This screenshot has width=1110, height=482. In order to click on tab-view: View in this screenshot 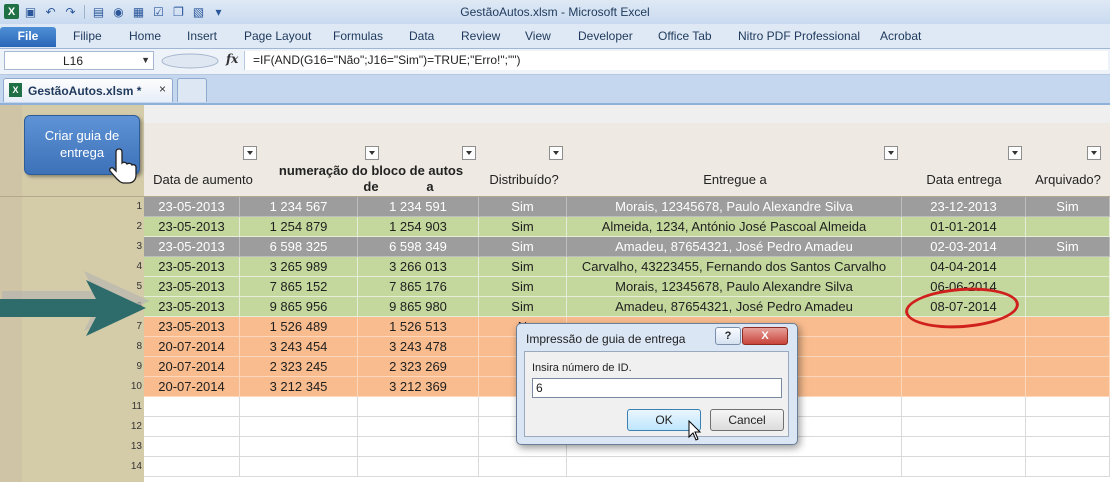, I will do `click(538, 37)`.